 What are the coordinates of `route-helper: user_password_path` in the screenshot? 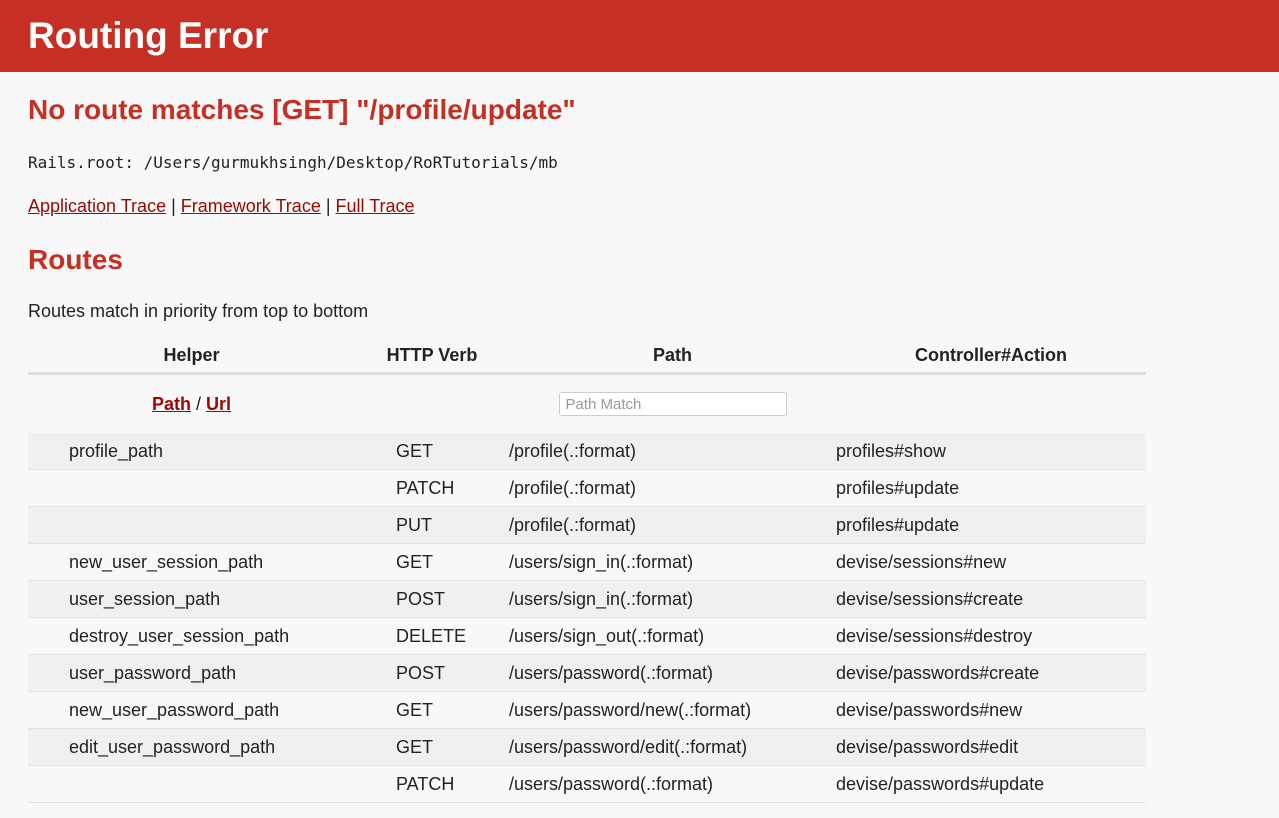 It's located at (191, 673).